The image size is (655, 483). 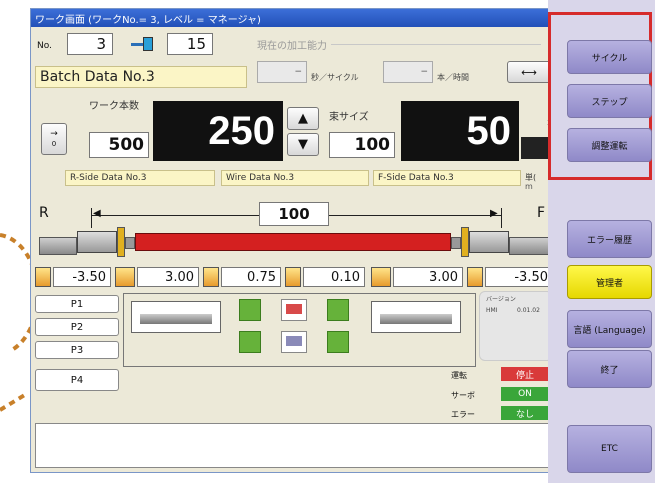 I want to click on window-title: ワーク画面 (ワークNo.= 3, レベル = マネージャ), so click(x=295, y=18).